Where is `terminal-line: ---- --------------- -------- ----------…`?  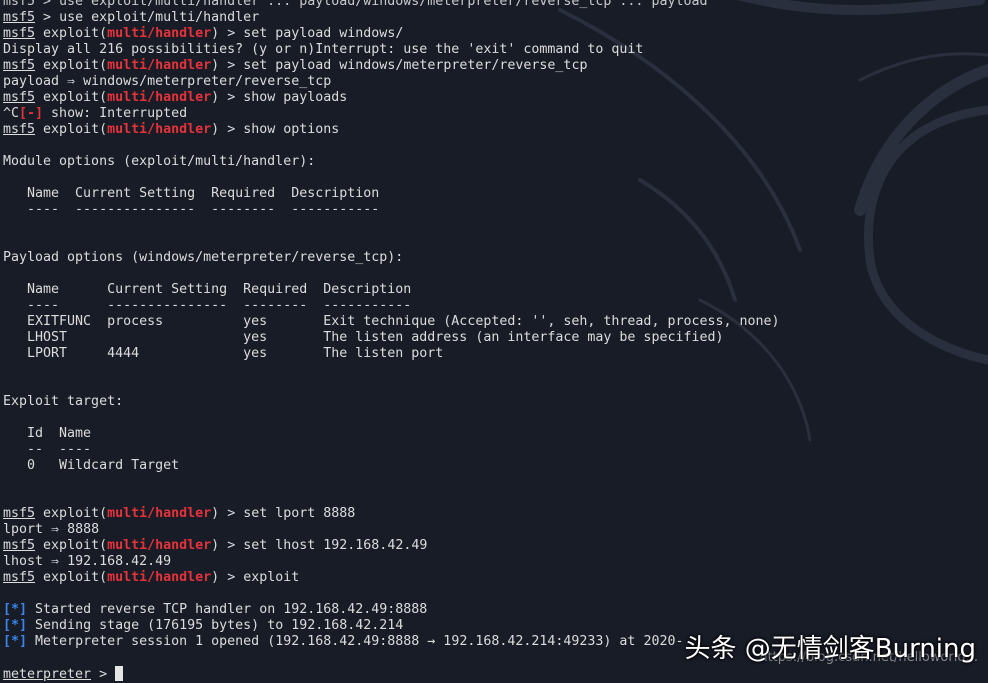
terminal-line: ---- --------------- -------- ----------… is located at coordinates (495, 306).